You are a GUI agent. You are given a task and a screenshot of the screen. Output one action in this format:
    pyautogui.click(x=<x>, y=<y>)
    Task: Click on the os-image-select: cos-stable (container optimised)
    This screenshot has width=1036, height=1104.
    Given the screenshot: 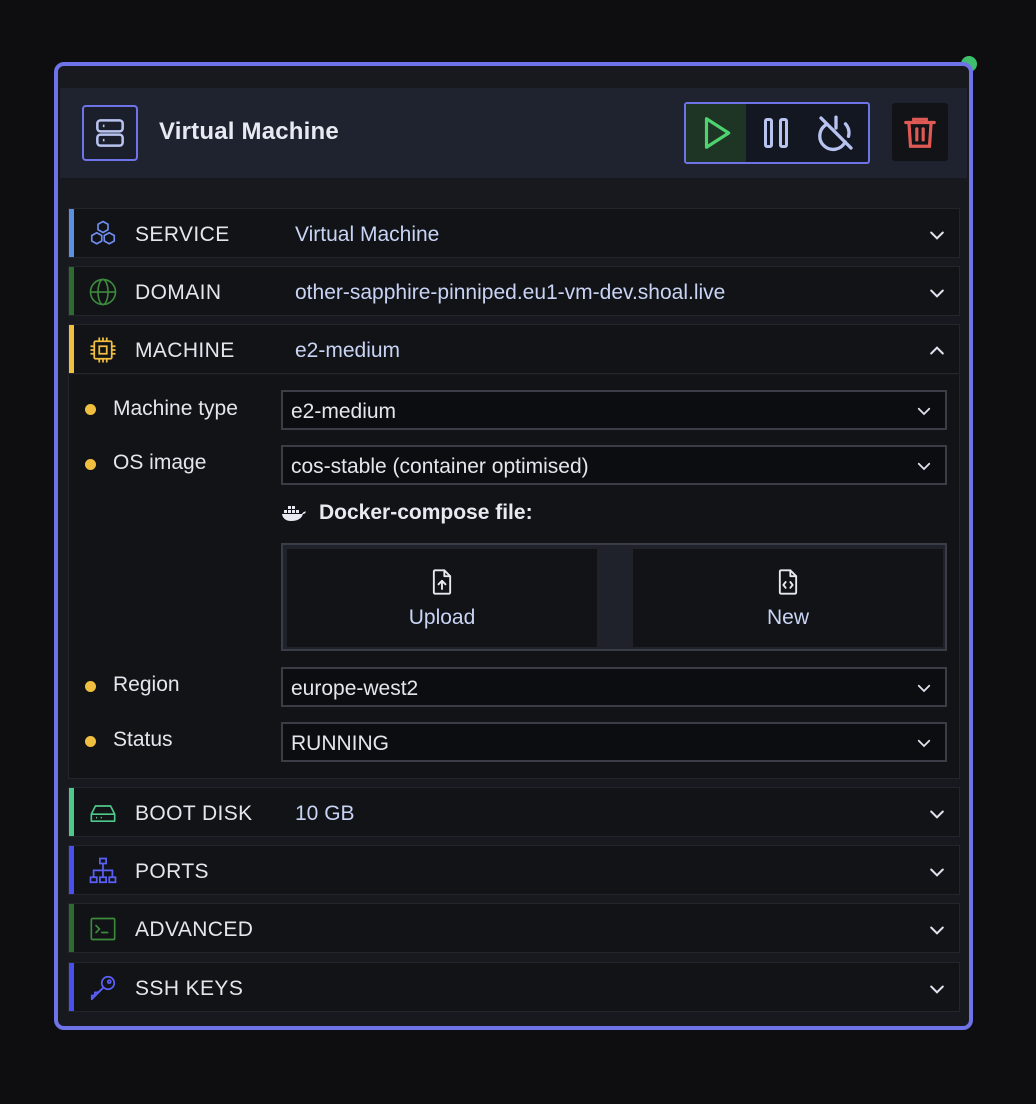 What is the action you would take?
    pyautogui.click(x=614, y=465)
    